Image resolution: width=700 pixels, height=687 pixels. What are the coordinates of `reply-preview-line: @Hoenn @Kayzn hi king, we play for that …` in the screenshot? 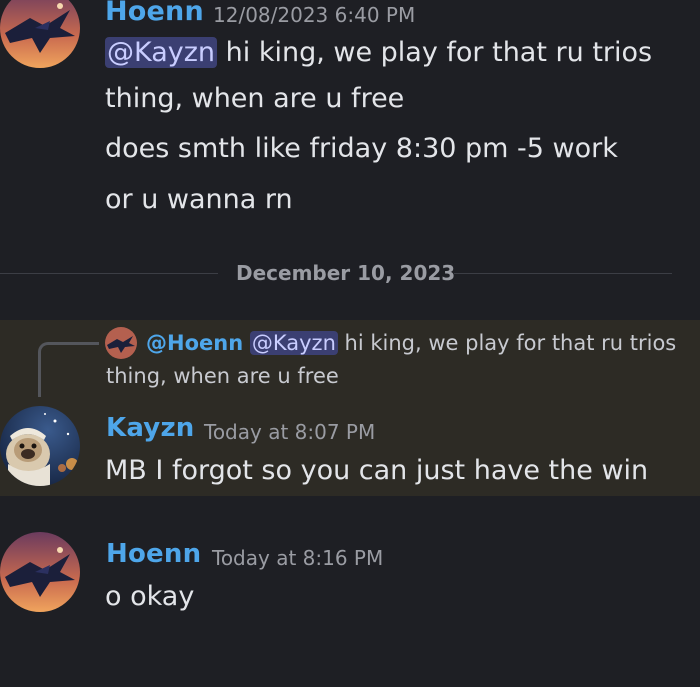 It's located at (411, 343).